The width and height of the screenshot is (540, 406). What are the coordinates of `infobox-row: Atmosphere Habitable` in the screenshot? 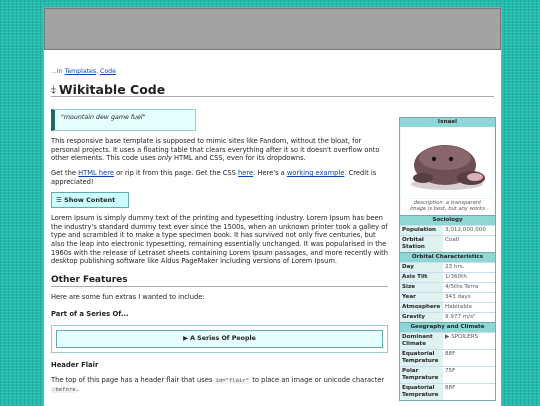 It's located at (447, 306).